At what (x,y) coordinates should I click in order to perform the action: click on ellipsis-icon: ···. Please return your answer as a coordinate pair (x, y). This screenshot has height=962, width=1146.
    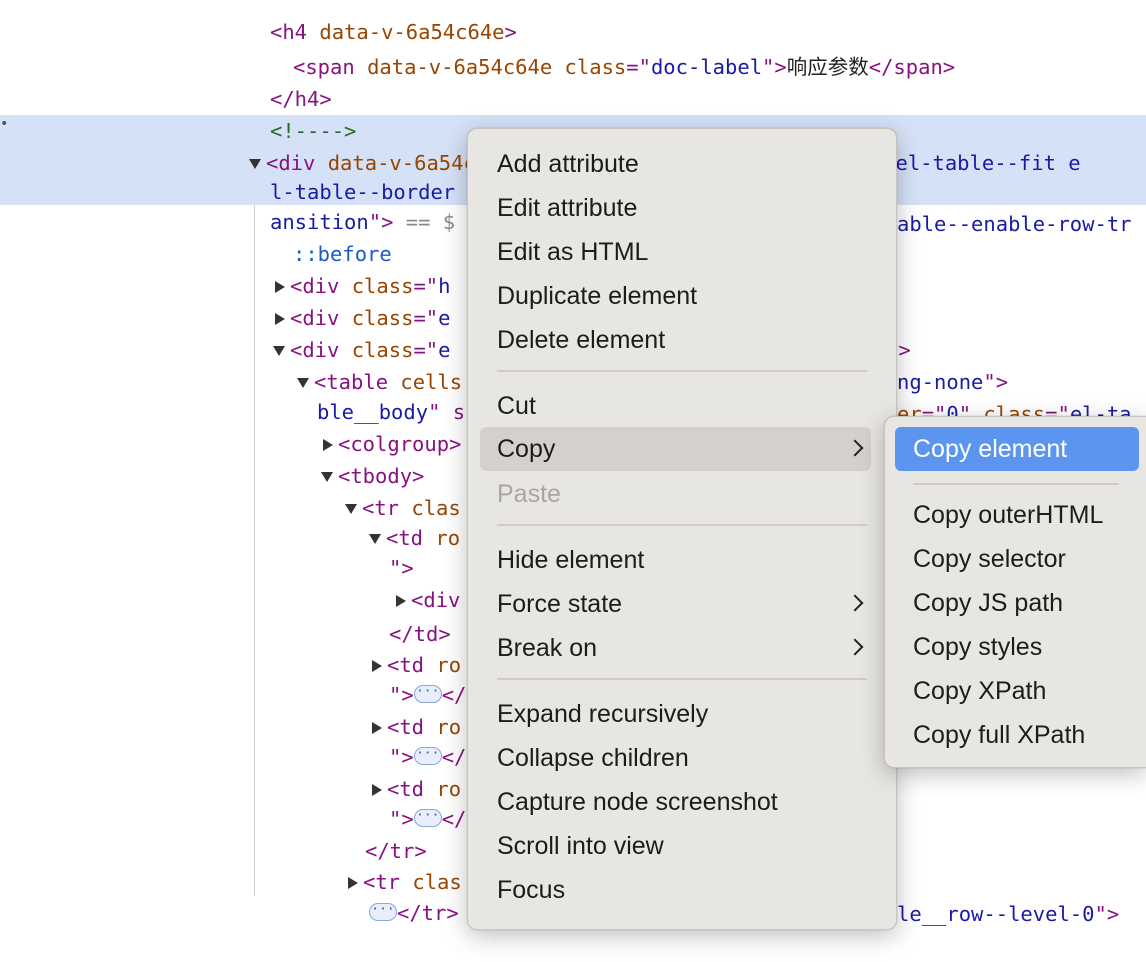
    Looking at the image, I should click on (383, 912).